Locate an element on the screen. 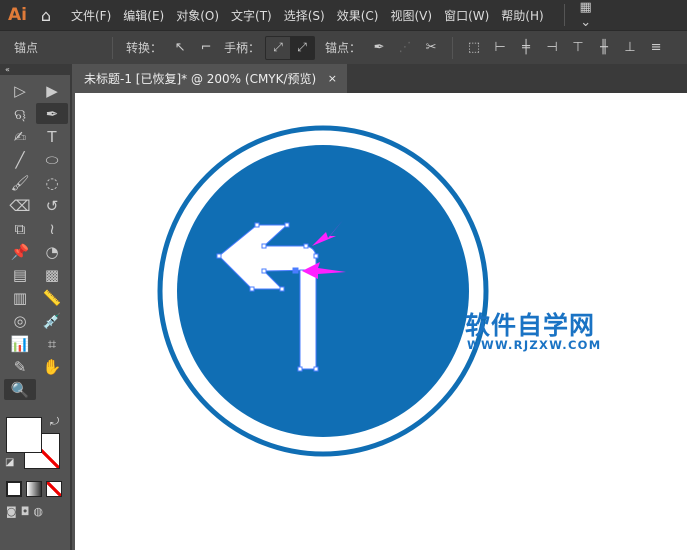 The height and width of the screenshot is (550, 687). menu-window: 窗口(W) is located at coordinates (466, 15).